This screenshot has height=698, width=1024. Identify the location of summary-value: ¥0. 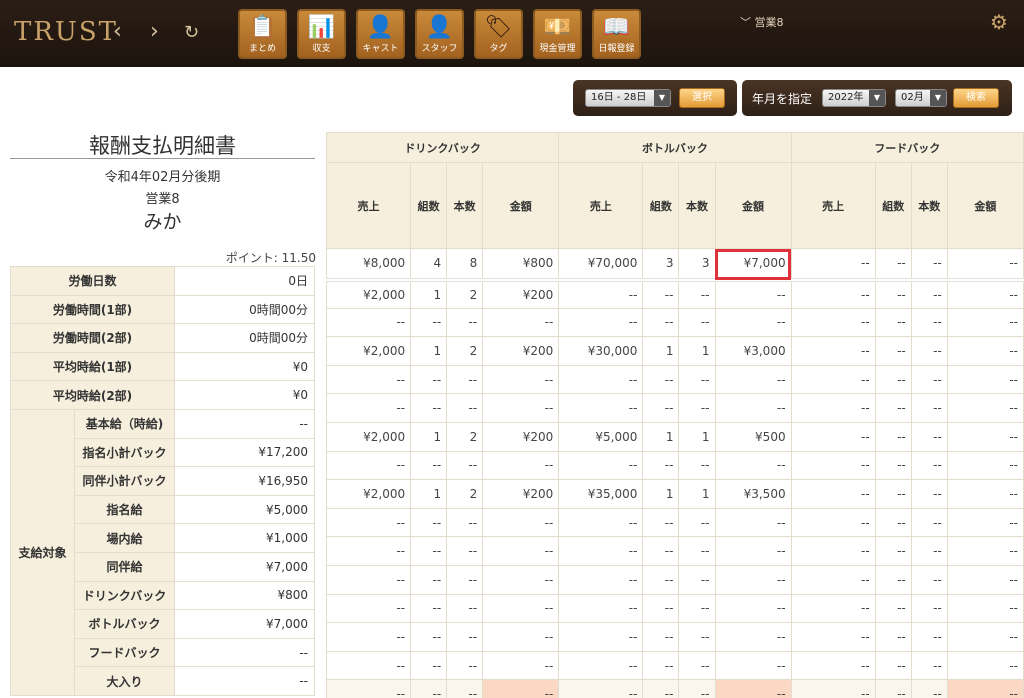
(244, 395).